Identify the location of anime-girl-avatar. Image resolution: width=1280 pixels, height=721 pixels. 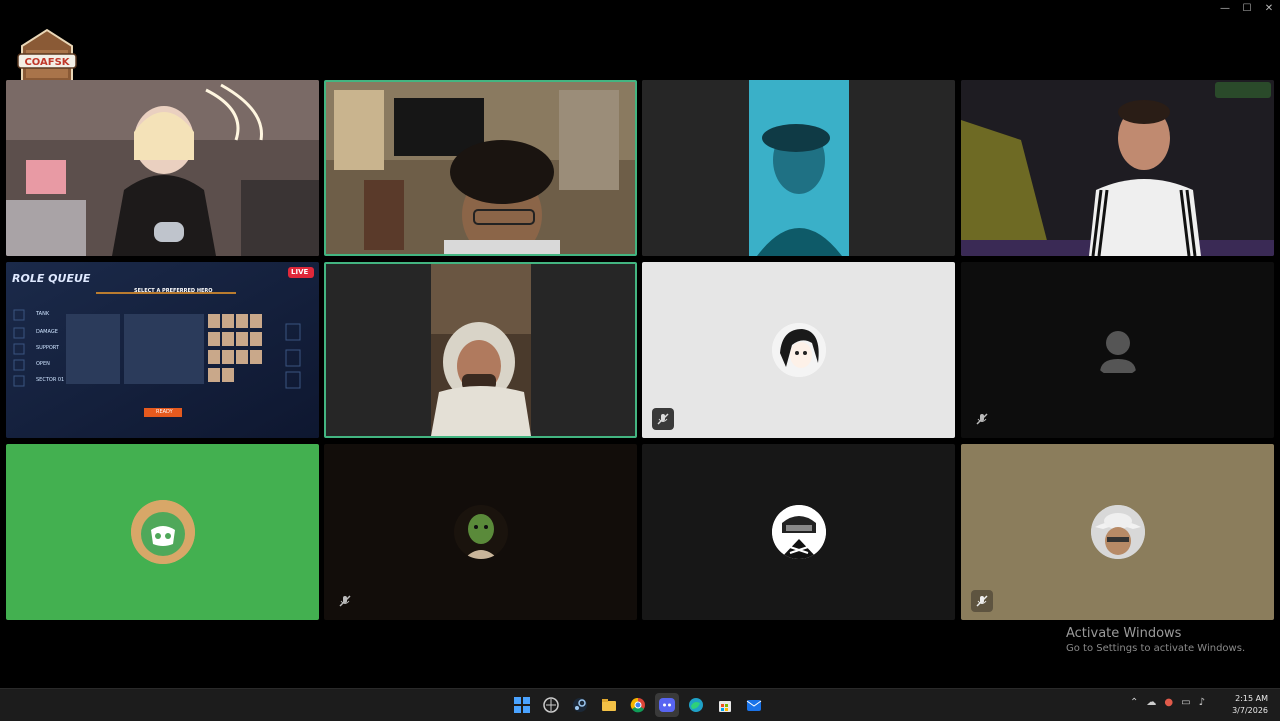
(798, 350).